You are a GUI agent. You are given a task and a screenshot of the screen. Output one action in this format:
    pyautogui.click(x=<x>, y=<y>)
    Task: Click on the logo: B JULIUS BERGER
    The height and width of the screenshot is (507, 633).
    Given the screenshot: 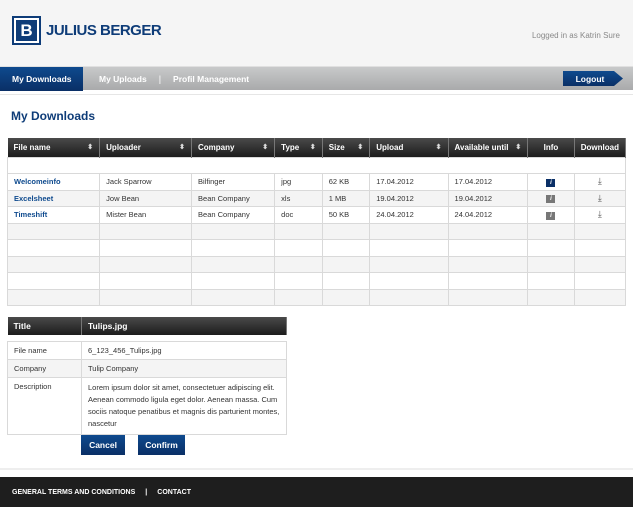 What is the action you would take?
    pyautogui.click(x=87, y=30)
    